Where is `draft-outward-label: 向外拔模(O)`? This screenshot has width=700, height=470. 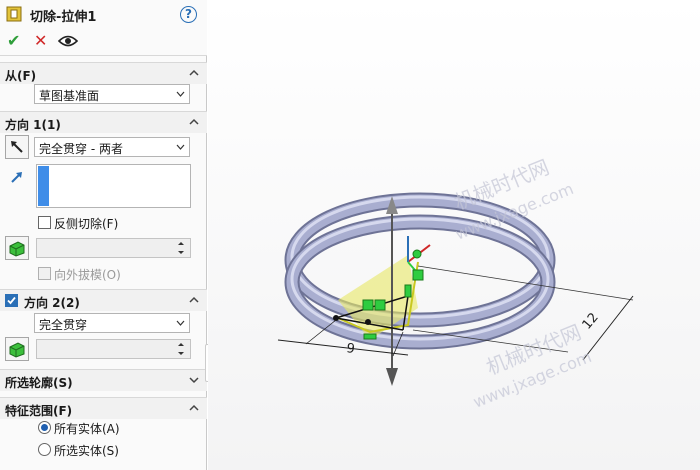
draft-outward-label: 向外拔模(O) is located at coordinates (87, 275).